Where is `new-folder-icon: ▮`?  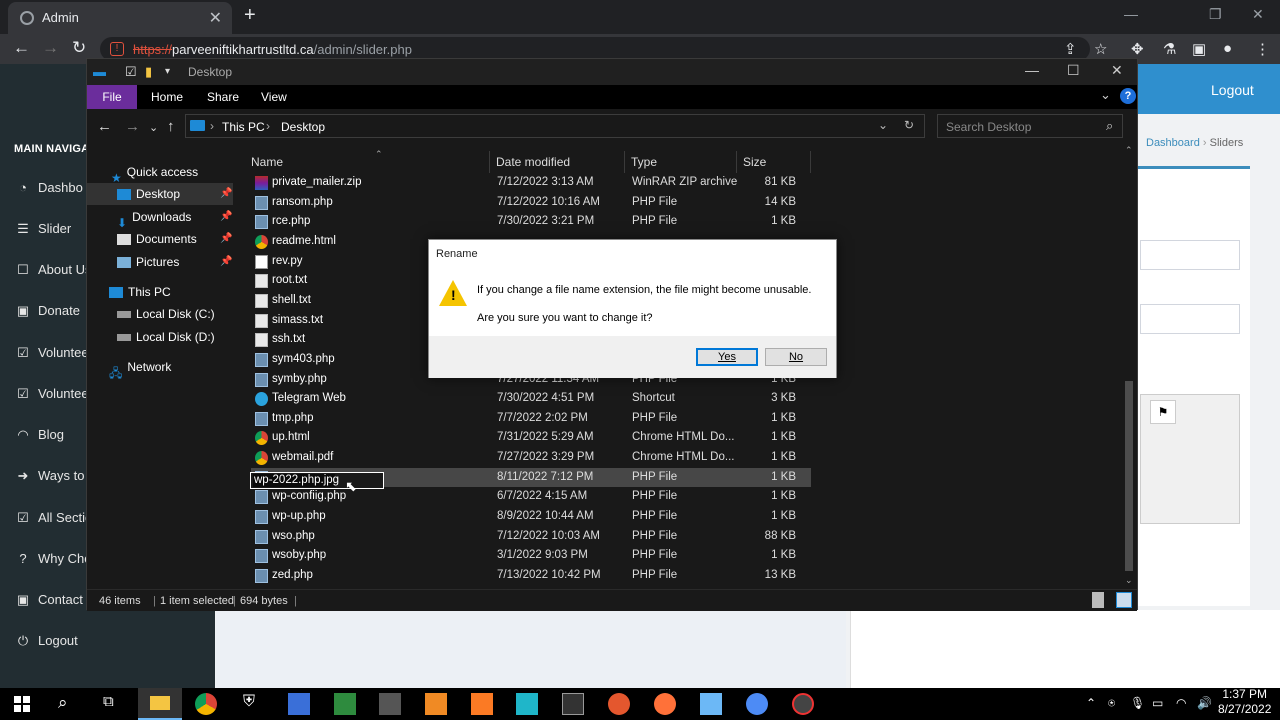 new-folder-icon: ▮ is located at coordinates (148, 72).